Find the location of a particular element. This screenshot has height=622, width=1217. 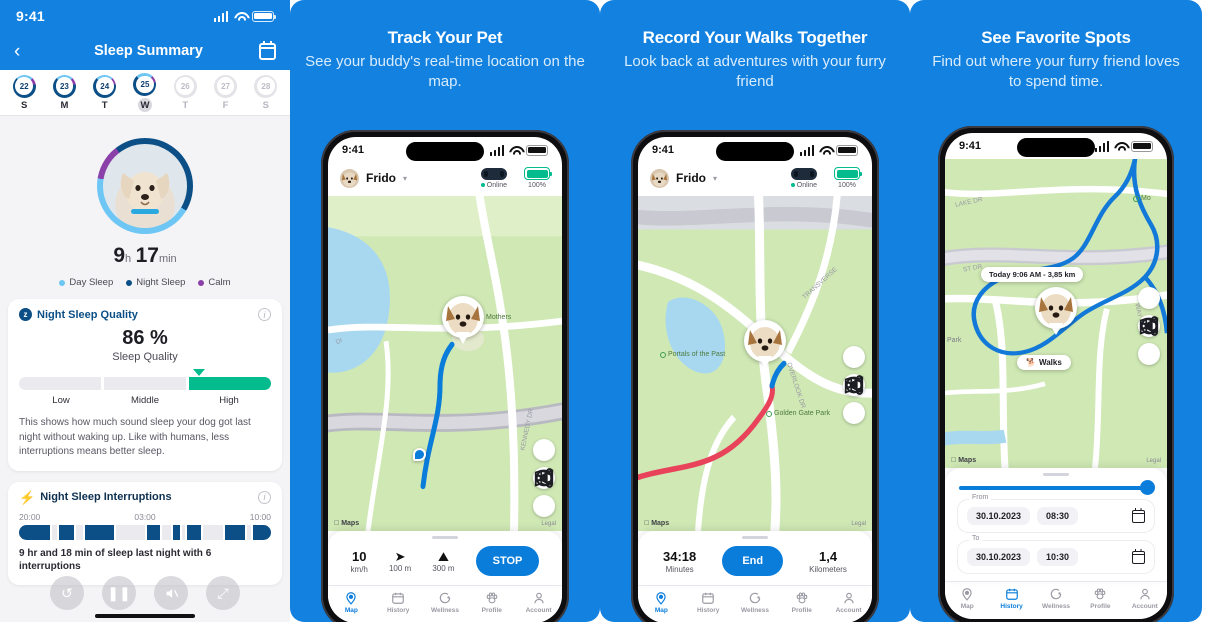

from-label: From is located at coordinates (980, 497).